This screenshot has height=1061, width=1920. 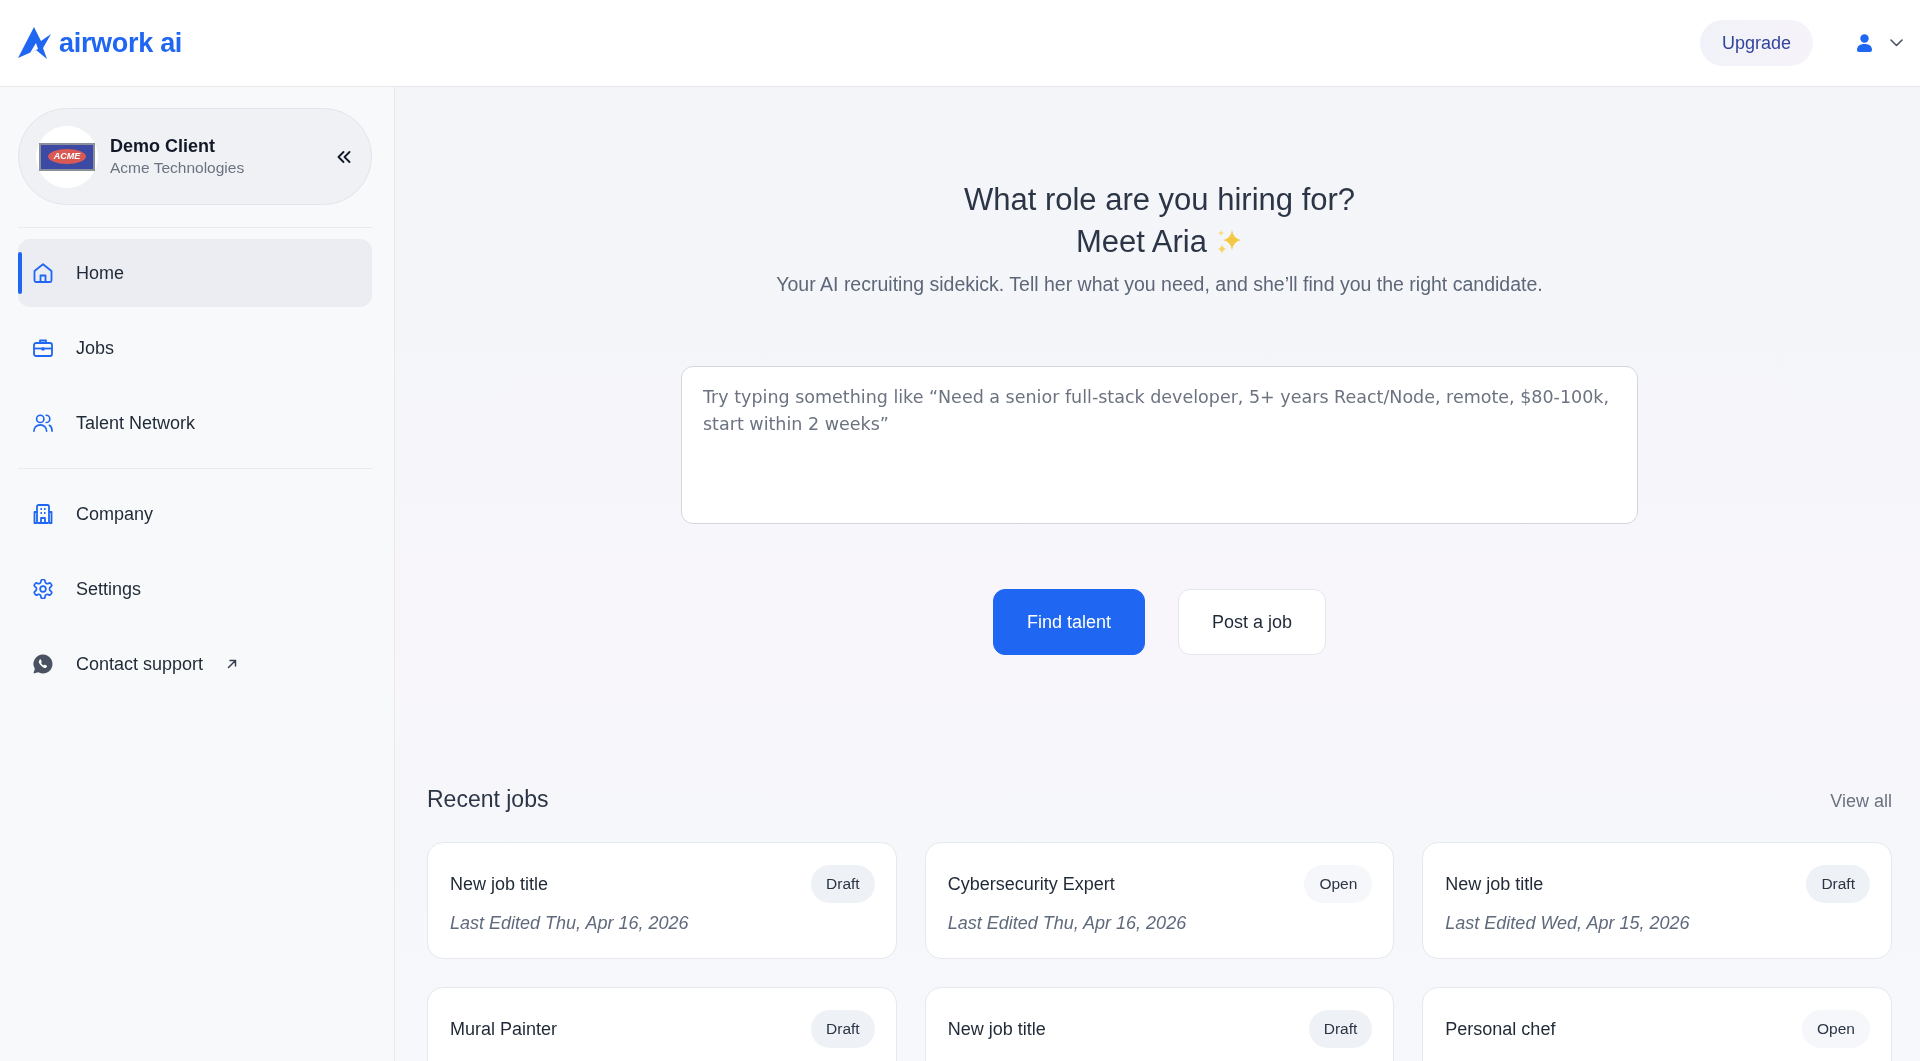 What do you see at coordinates (1500, 1029) in the screenshot?
I see `job-title: Personal chef` at bounding box center [1500, 1029].